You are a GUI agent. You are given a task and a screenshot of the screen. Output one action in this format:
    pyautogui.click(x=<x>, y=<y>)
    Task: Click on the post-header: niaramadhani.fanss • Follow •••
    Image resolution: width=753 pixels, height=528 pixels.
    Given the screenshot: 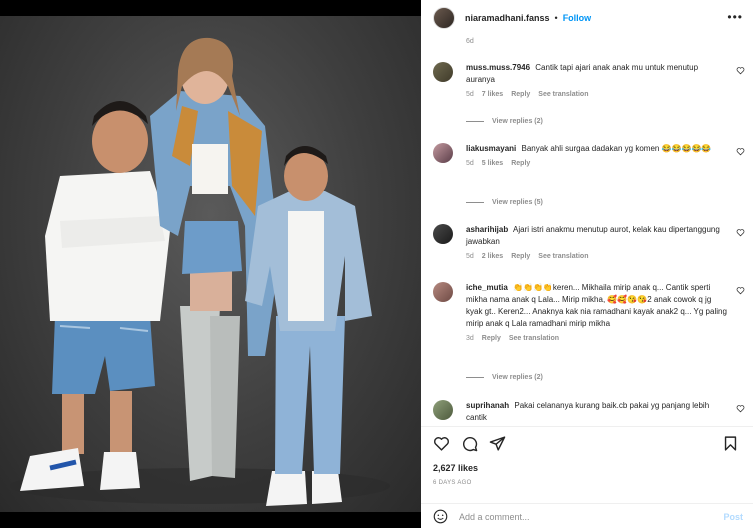 What is the action you would take?
    pyautogui.click(x=587, y=18)
    